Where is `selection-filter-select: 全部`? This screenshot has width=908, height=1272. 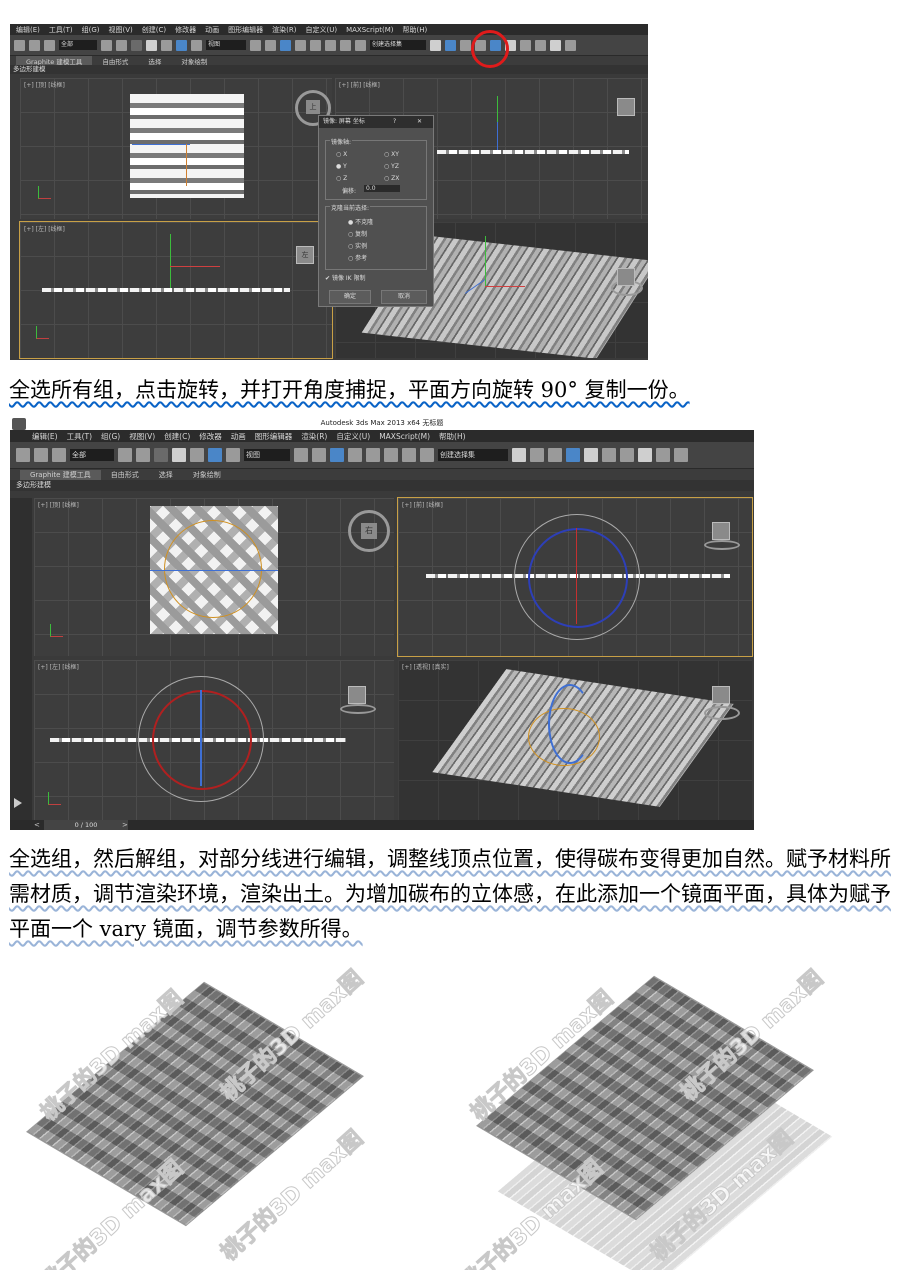
selection-filter-select: 全部 is located at coordinates (92, 455).